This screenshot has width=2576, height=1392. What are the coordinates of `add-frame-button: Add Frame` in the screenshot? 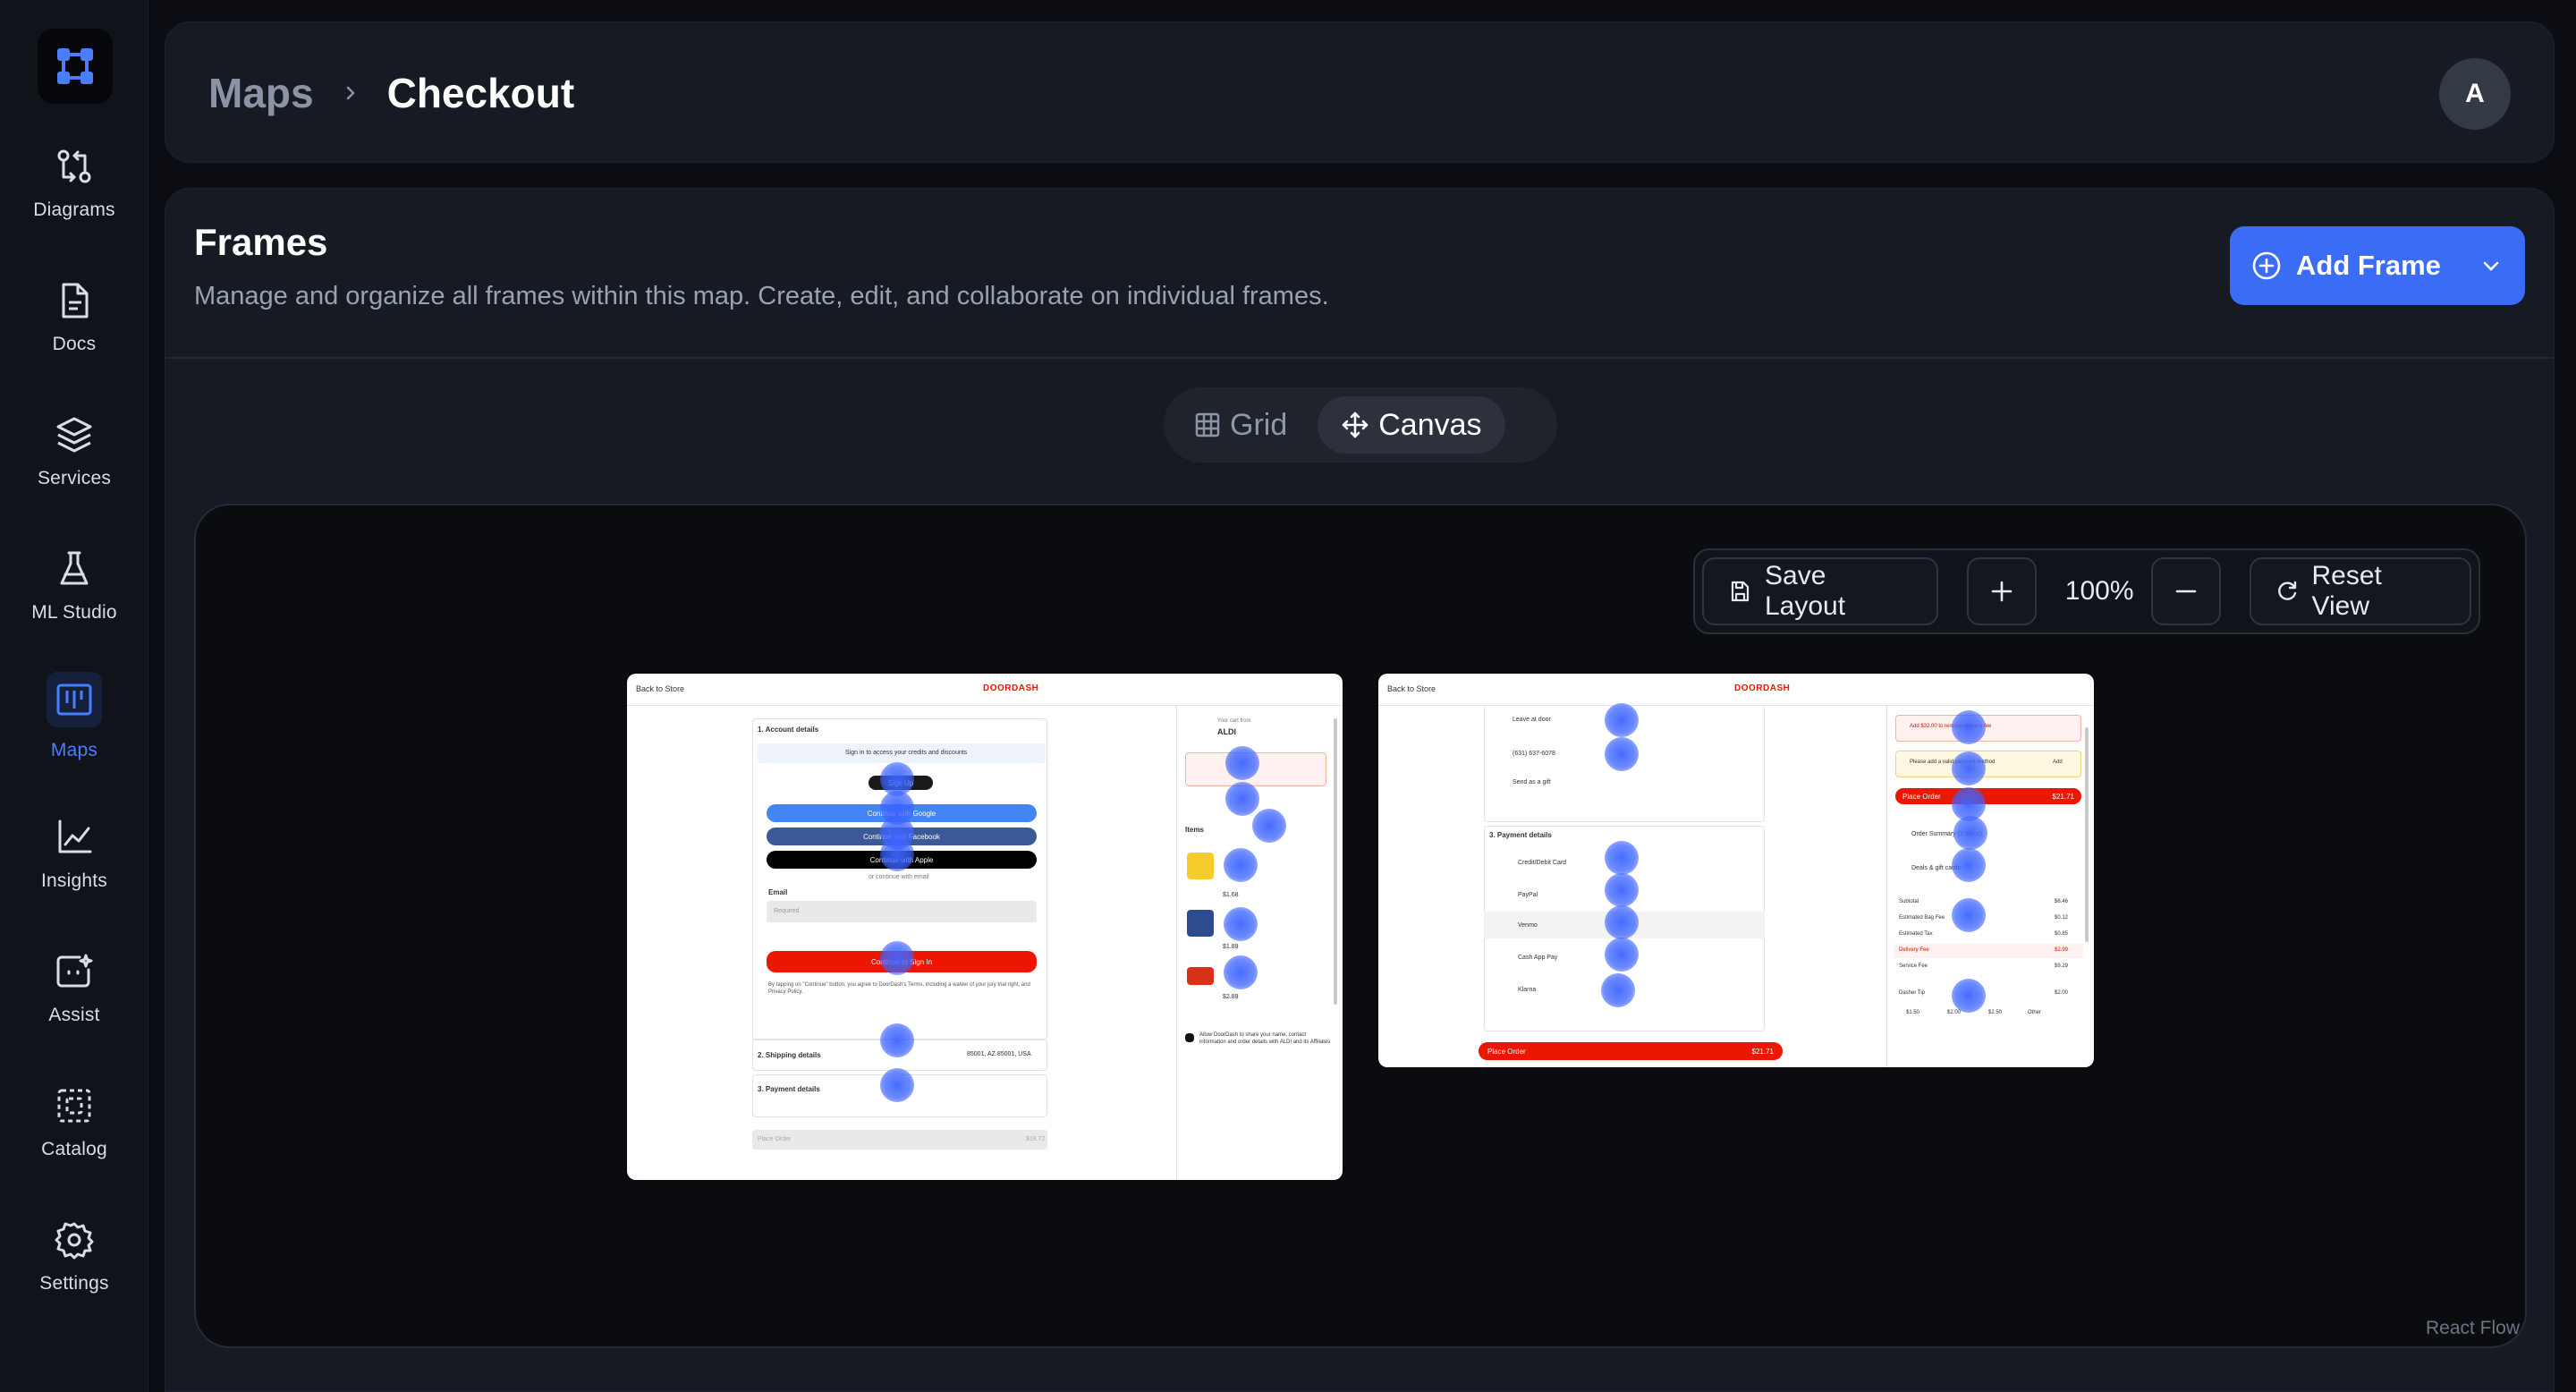 It's located at (2377, 265).